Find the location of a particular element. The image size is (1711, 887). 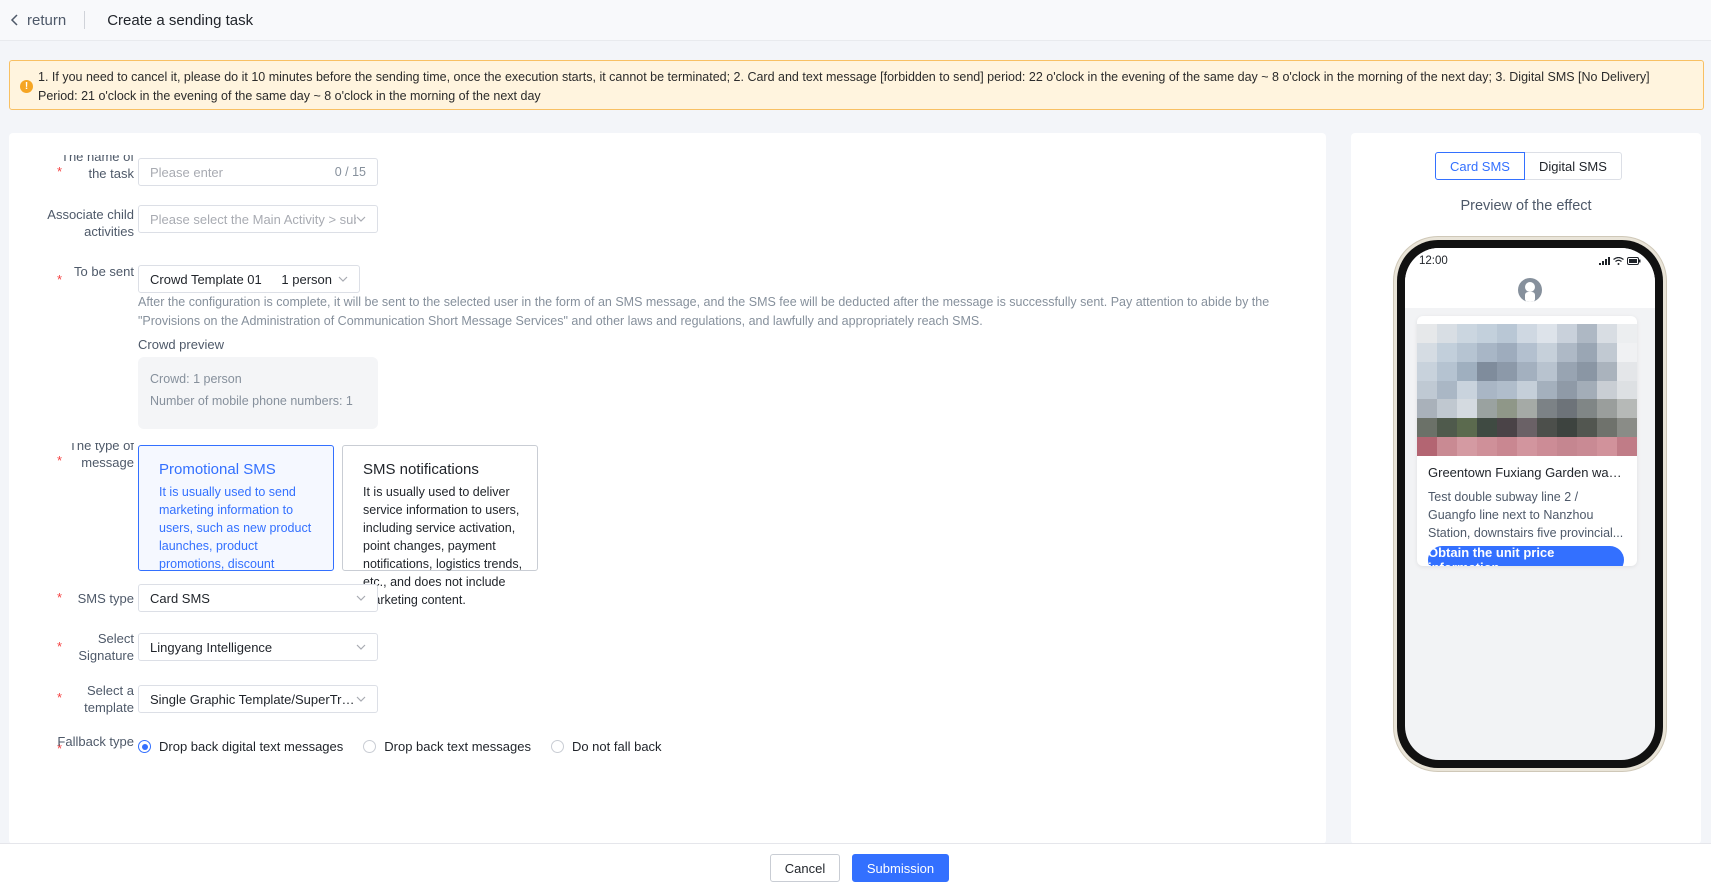

fallback-text-label: Drop back text messages is located at coordinates (457, 746).